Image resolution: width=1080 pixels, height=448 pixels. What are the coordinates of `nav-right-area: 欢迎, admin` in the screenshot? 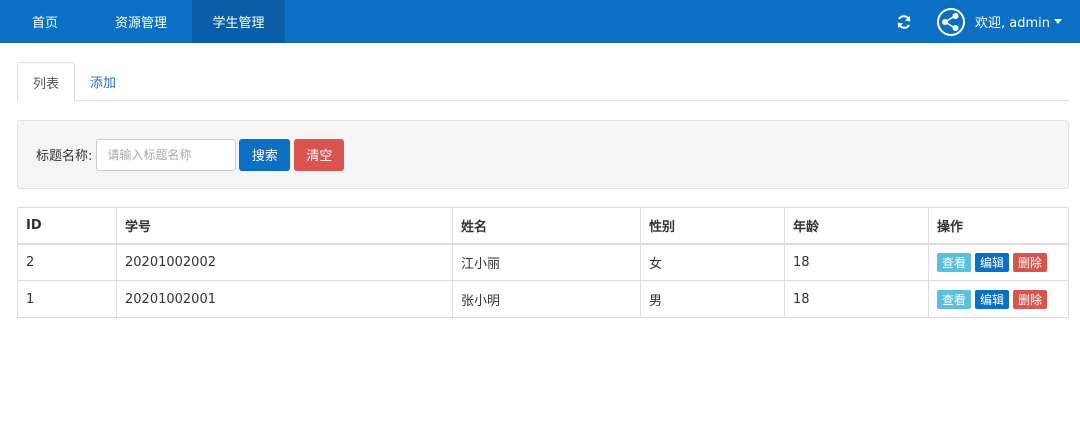 It's located at (987, 21).